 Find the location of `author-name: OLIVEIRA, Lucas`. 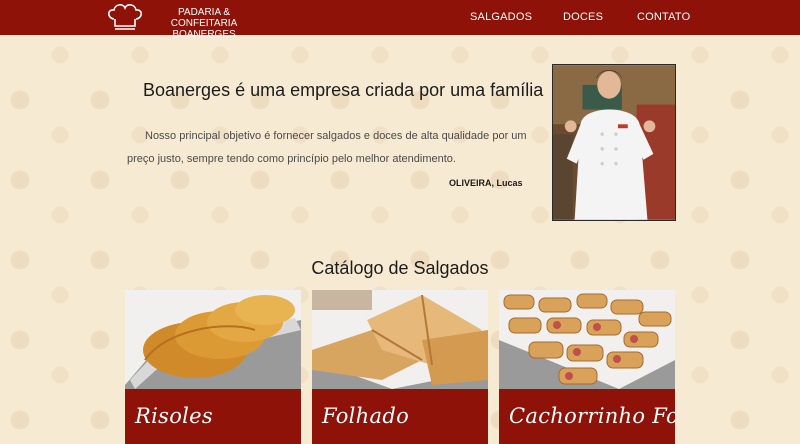

author-name: OLIVEIRA, Lucas is located at coordinates (486, 183).